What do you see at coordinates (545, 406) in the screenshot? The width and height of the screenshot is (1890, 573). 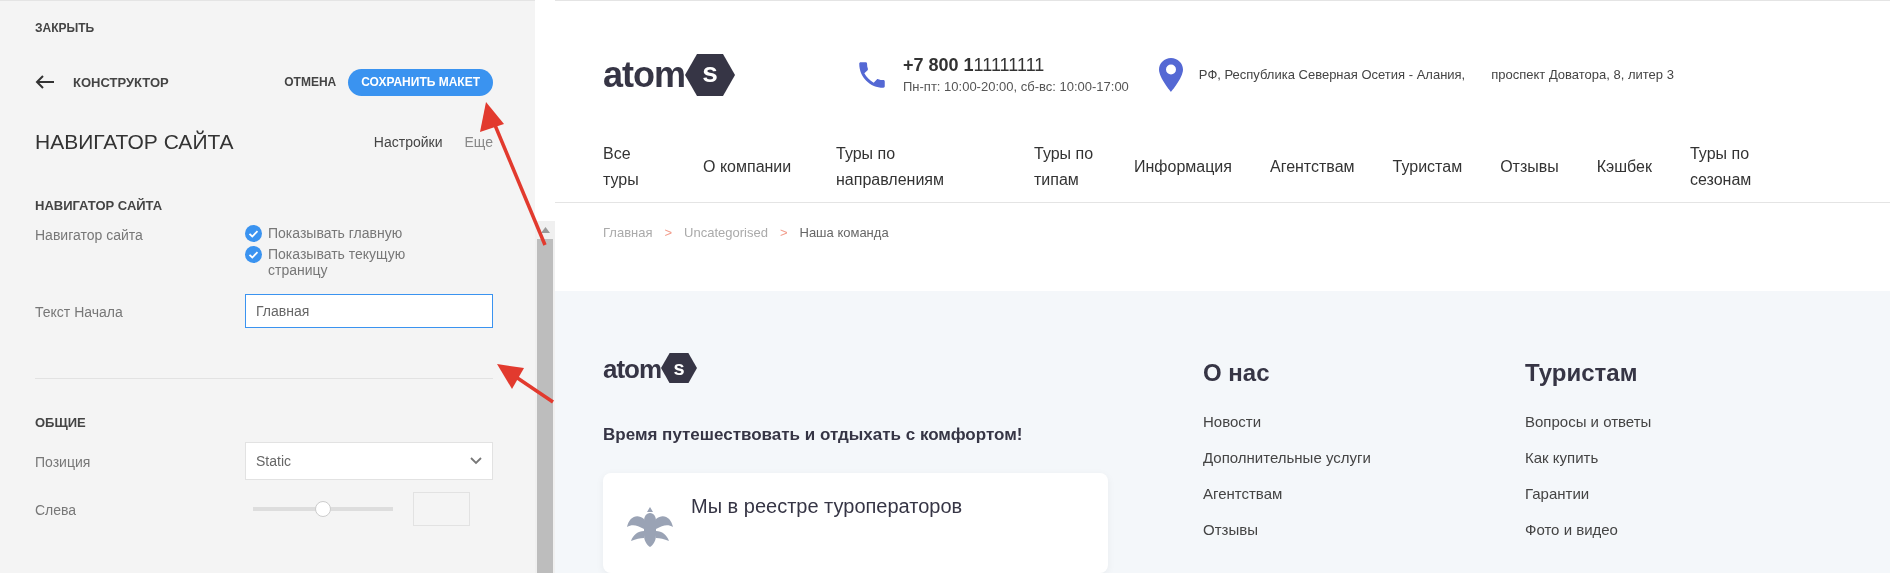 I see `scrollbar-thumb` at bounding box center [545, 406].